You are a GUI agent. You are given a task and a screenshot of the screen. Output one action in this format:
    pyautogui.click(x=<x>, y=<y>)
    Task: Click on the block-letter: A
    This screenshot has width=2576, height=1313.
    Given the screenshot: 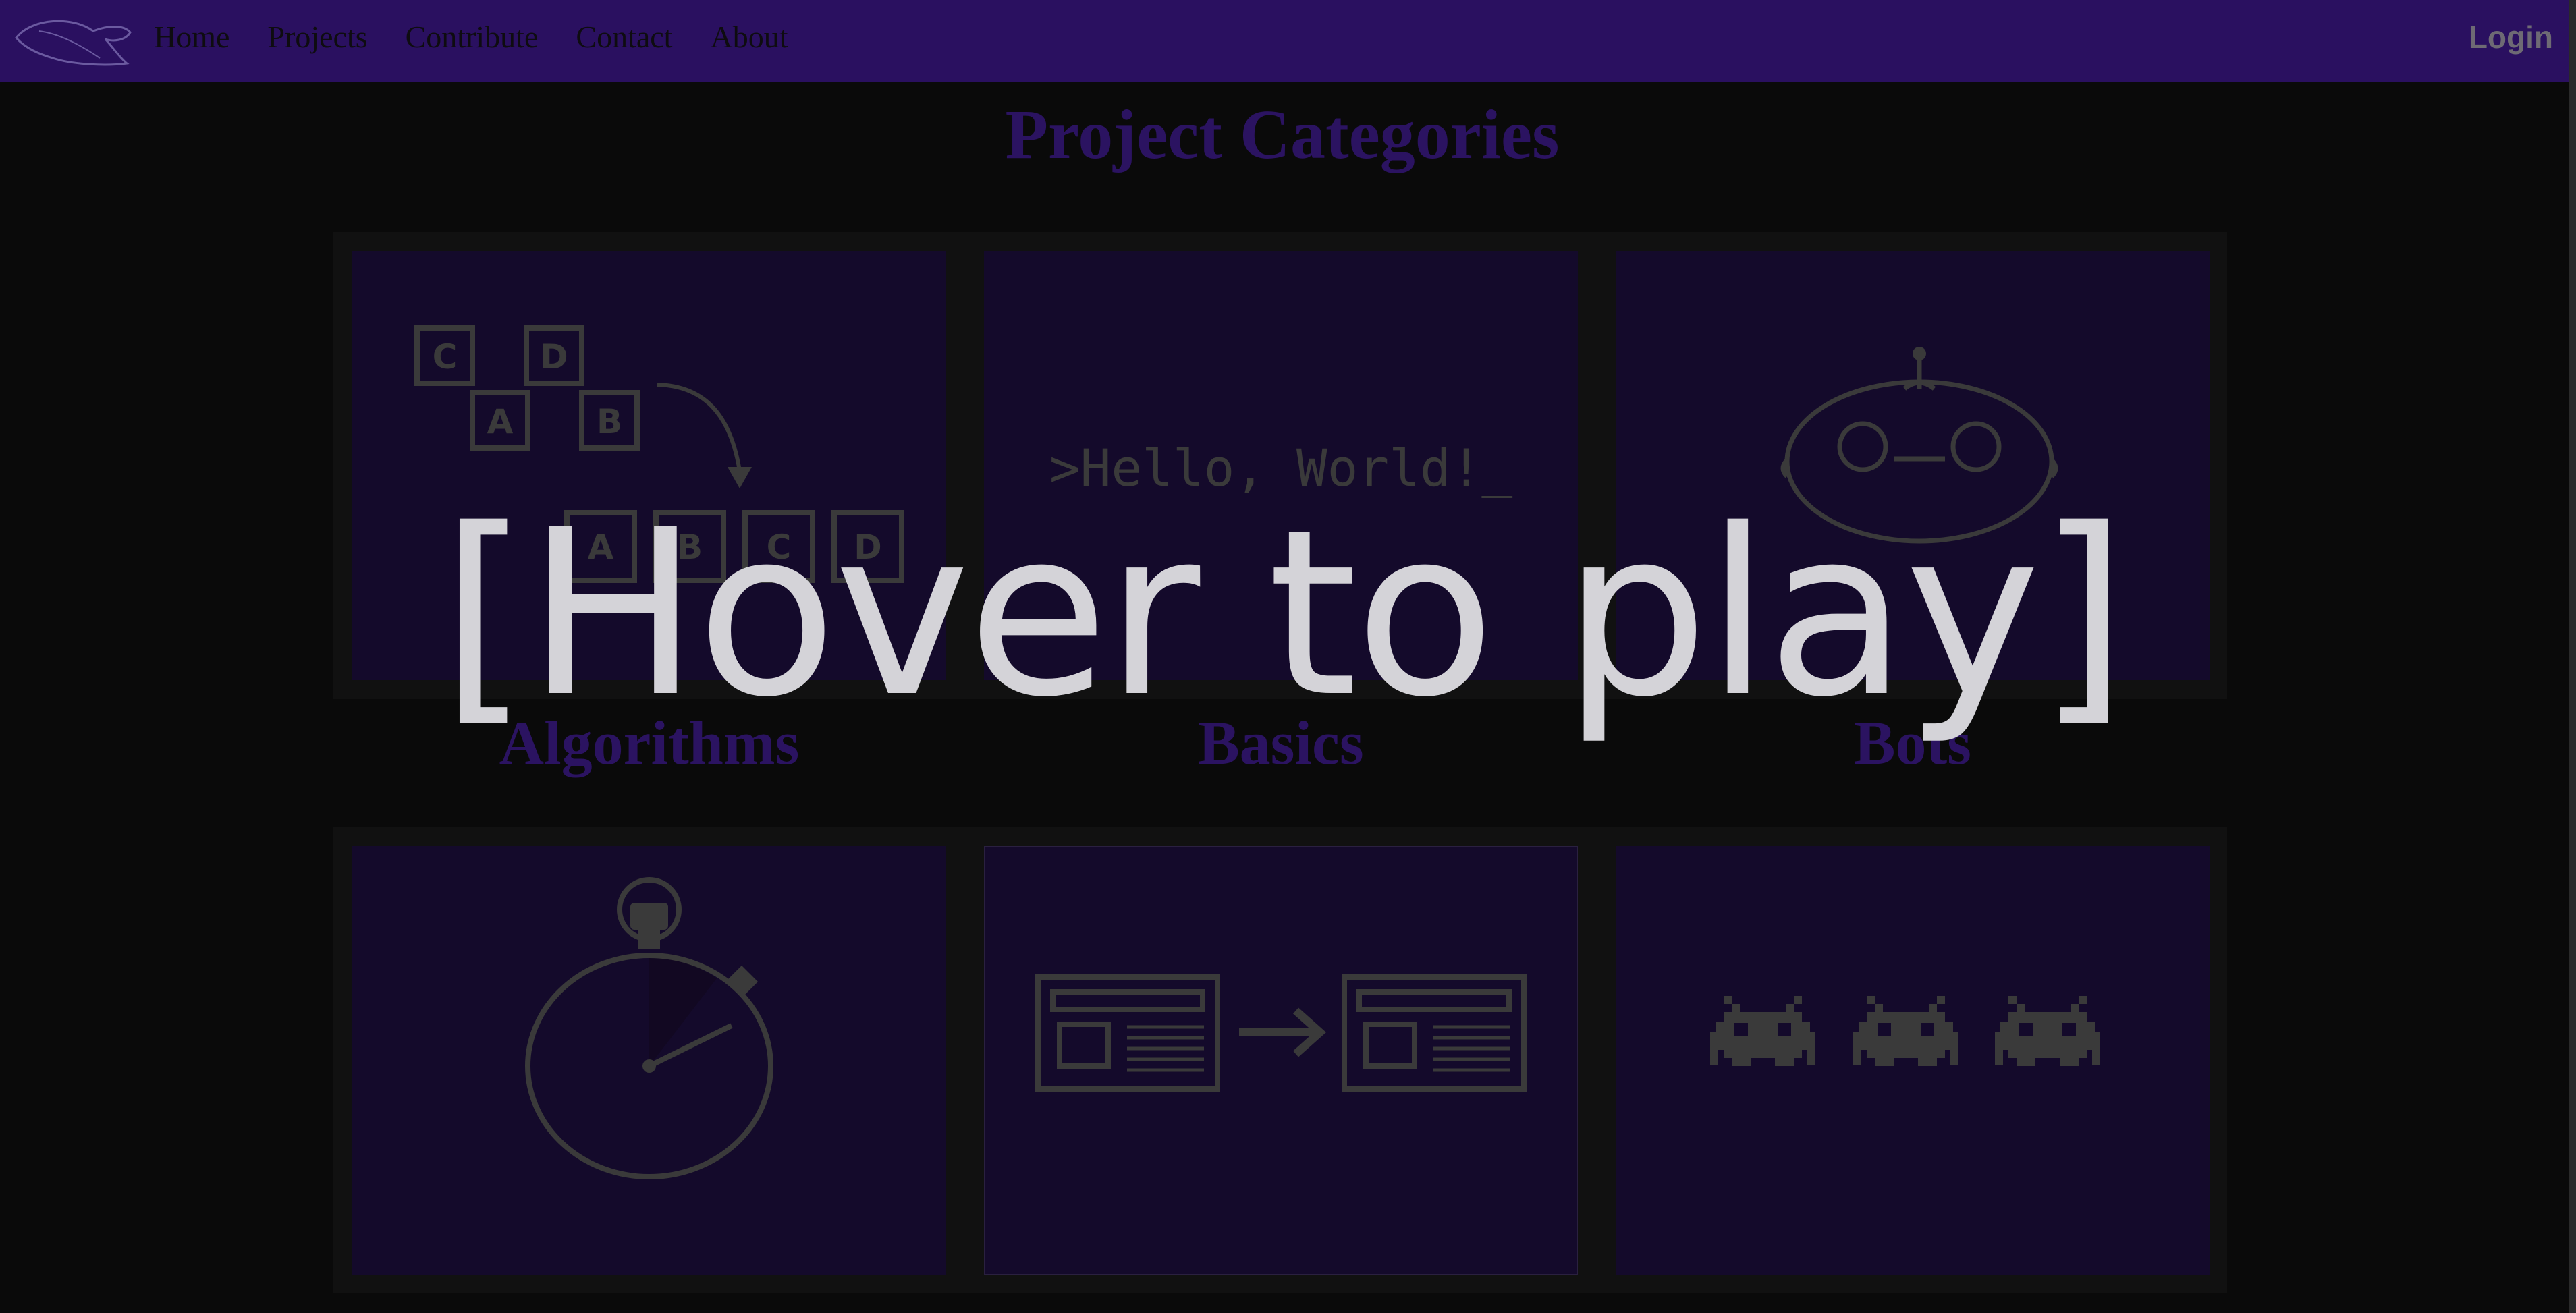 What is the action you would take?
    pyautogui.click(x=500, y=421)
    